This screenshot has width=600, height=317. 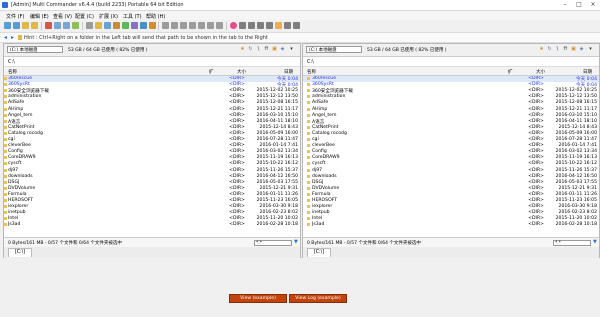 I want to click on menu-file: 文件 (F), so click(x=15, y=16).